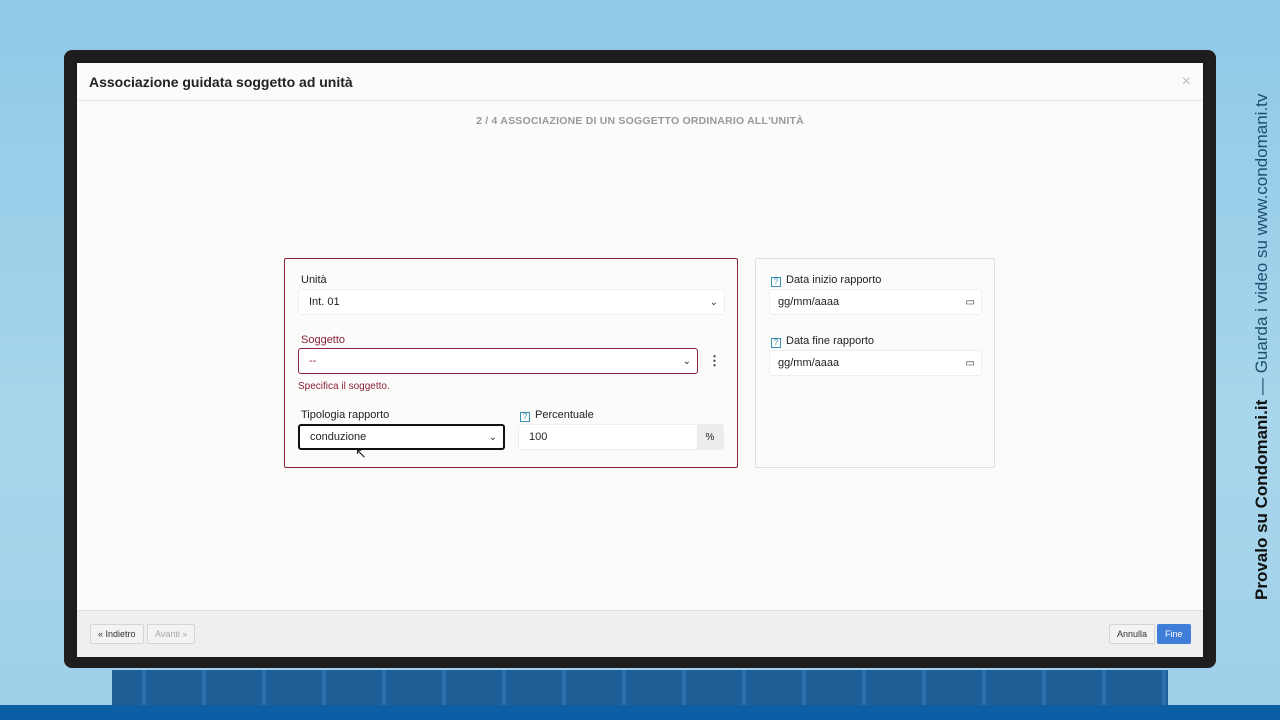 Image resolution: width=1280 pixels, height=720 pixels. What do you see at coordinates (875, 302) in the screenshot?
I see `data-inizio-input: gg/mm/aaaa ▭` at bounding box center [875, 302].